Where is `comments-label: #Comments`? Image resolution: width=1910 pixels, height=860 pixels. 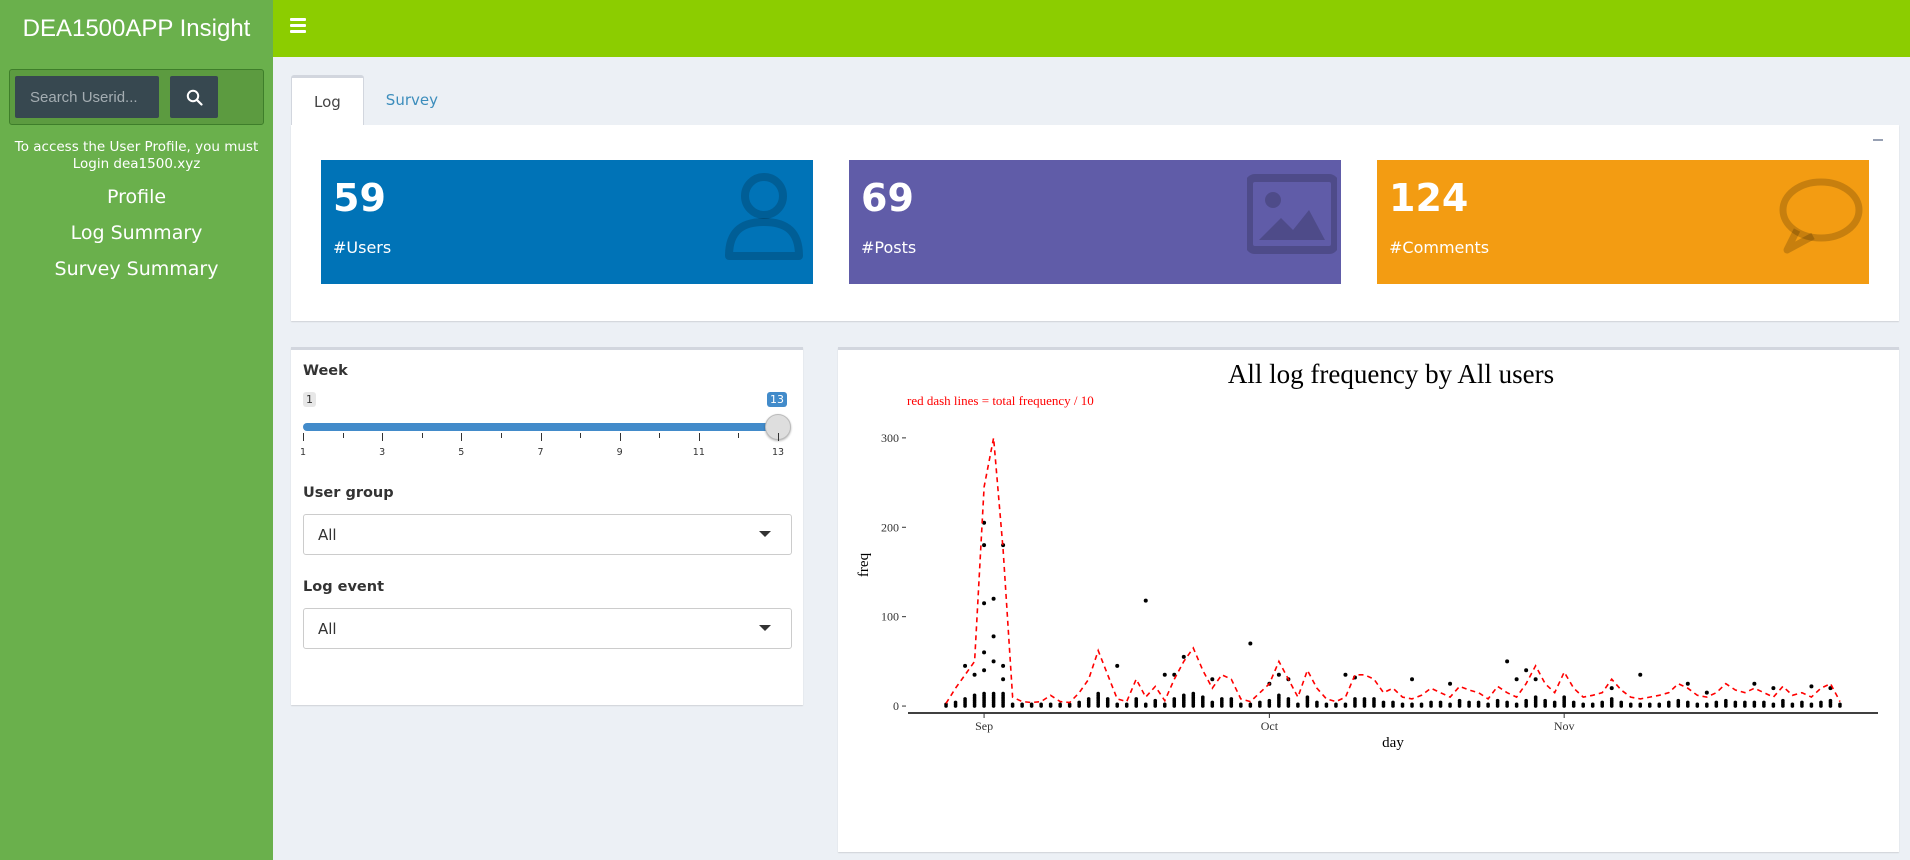 comments-label: #Comments is located at coordinates (1439, 247).